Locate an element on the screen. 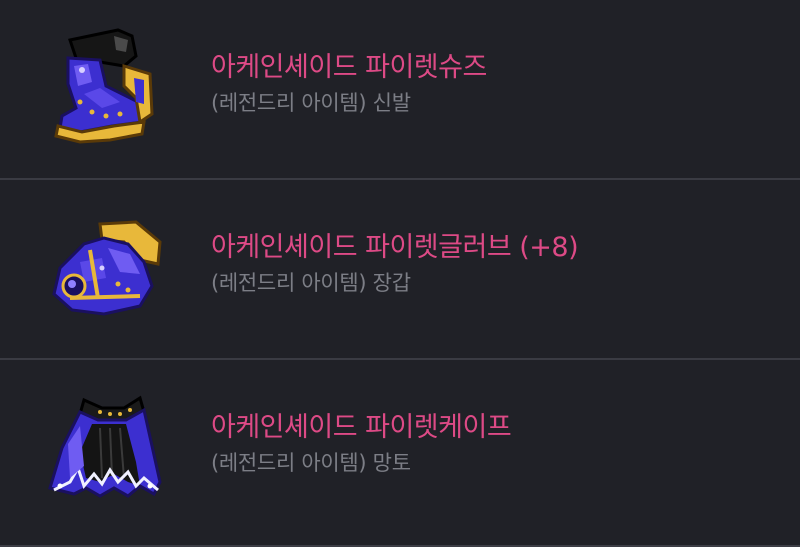  item-text: 아케인셰이드 파이렛케이프 (레전드리 아이템) 망토 is located at coordinates (361, 445).